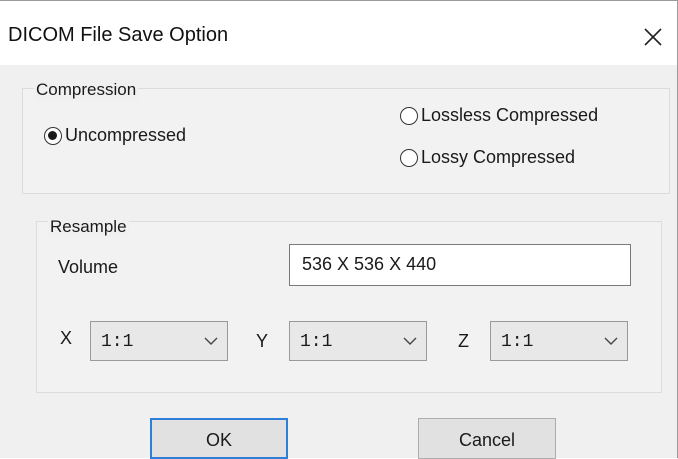 Image resolution: width=678 pixels, height=459 pixels. I want to click on axis-z-label: Z, so click(463, 341).